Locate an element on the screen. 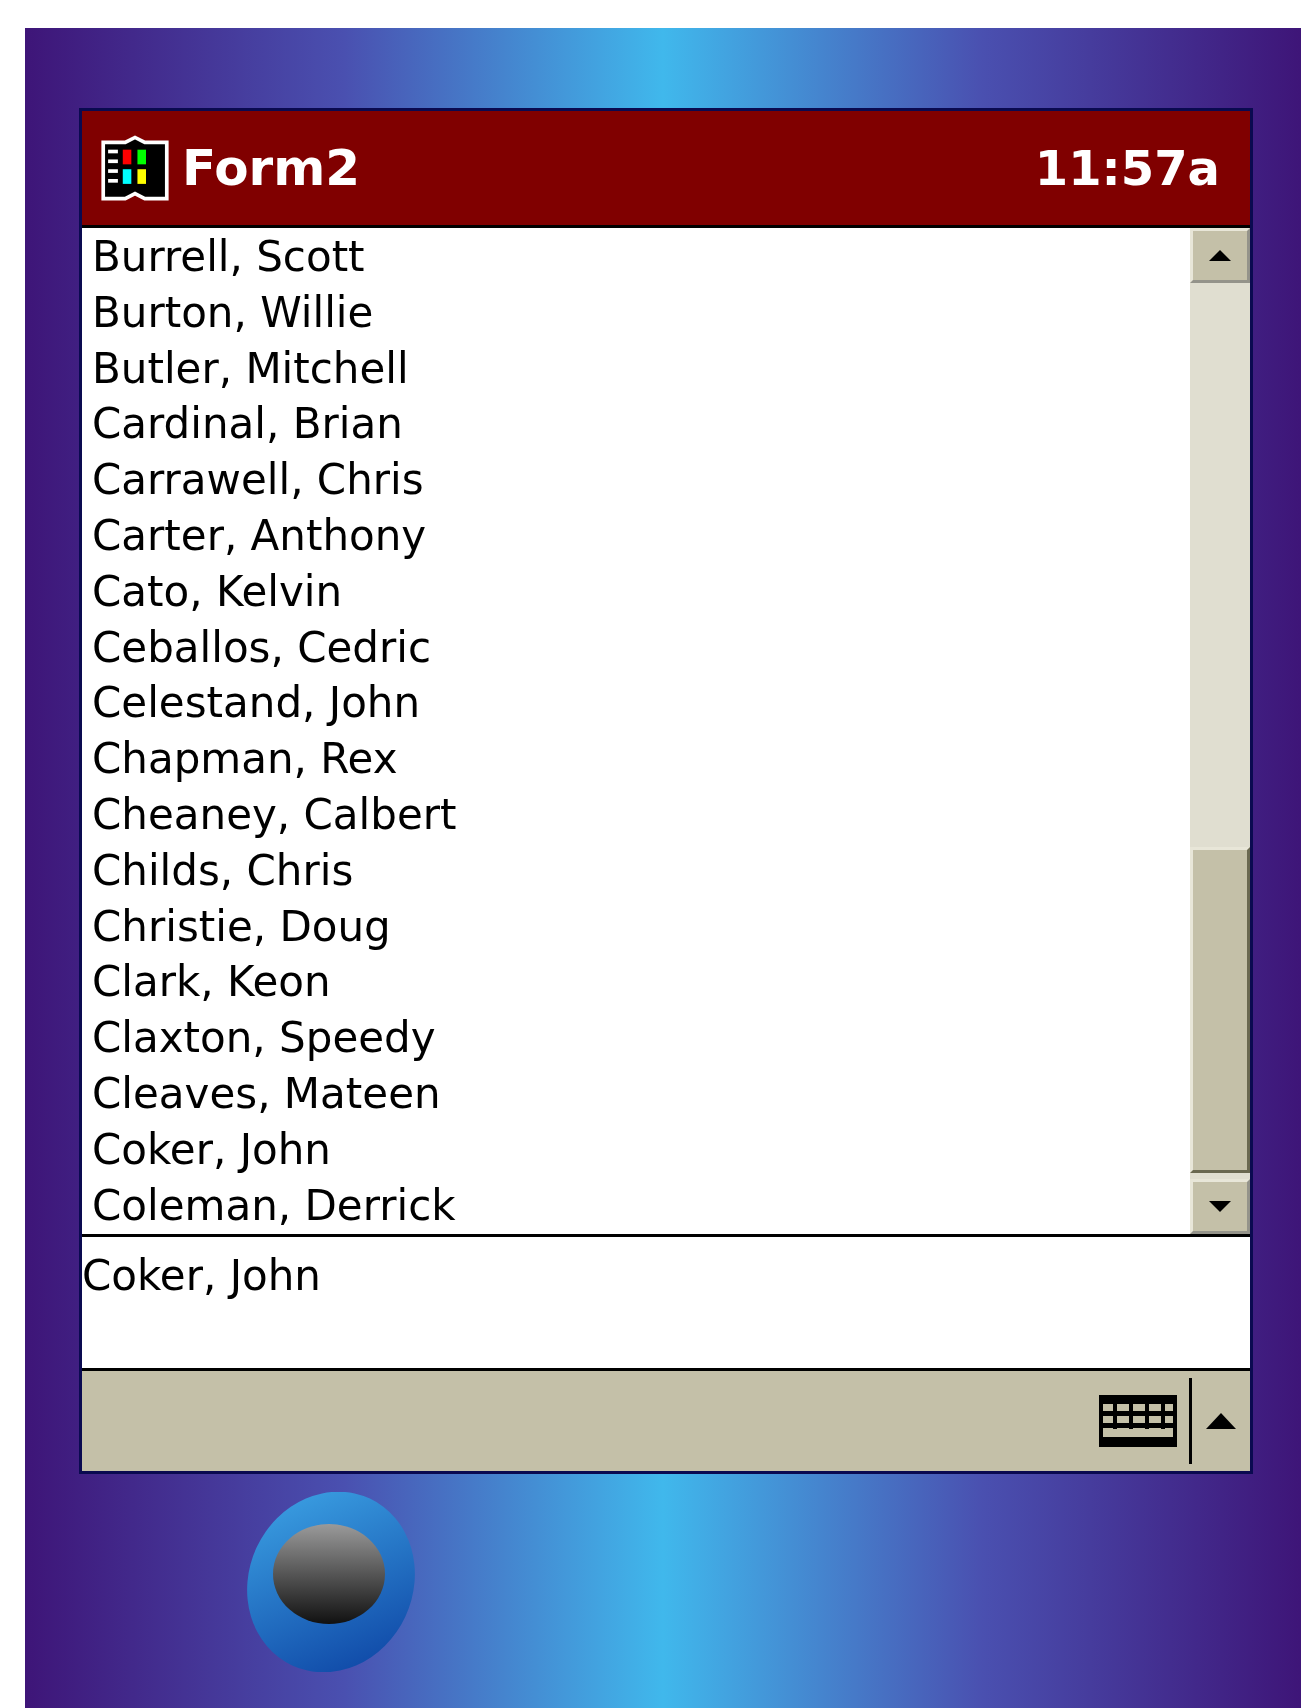  list-item: Claxton, Speedy is located at coordinates (641, 1041).